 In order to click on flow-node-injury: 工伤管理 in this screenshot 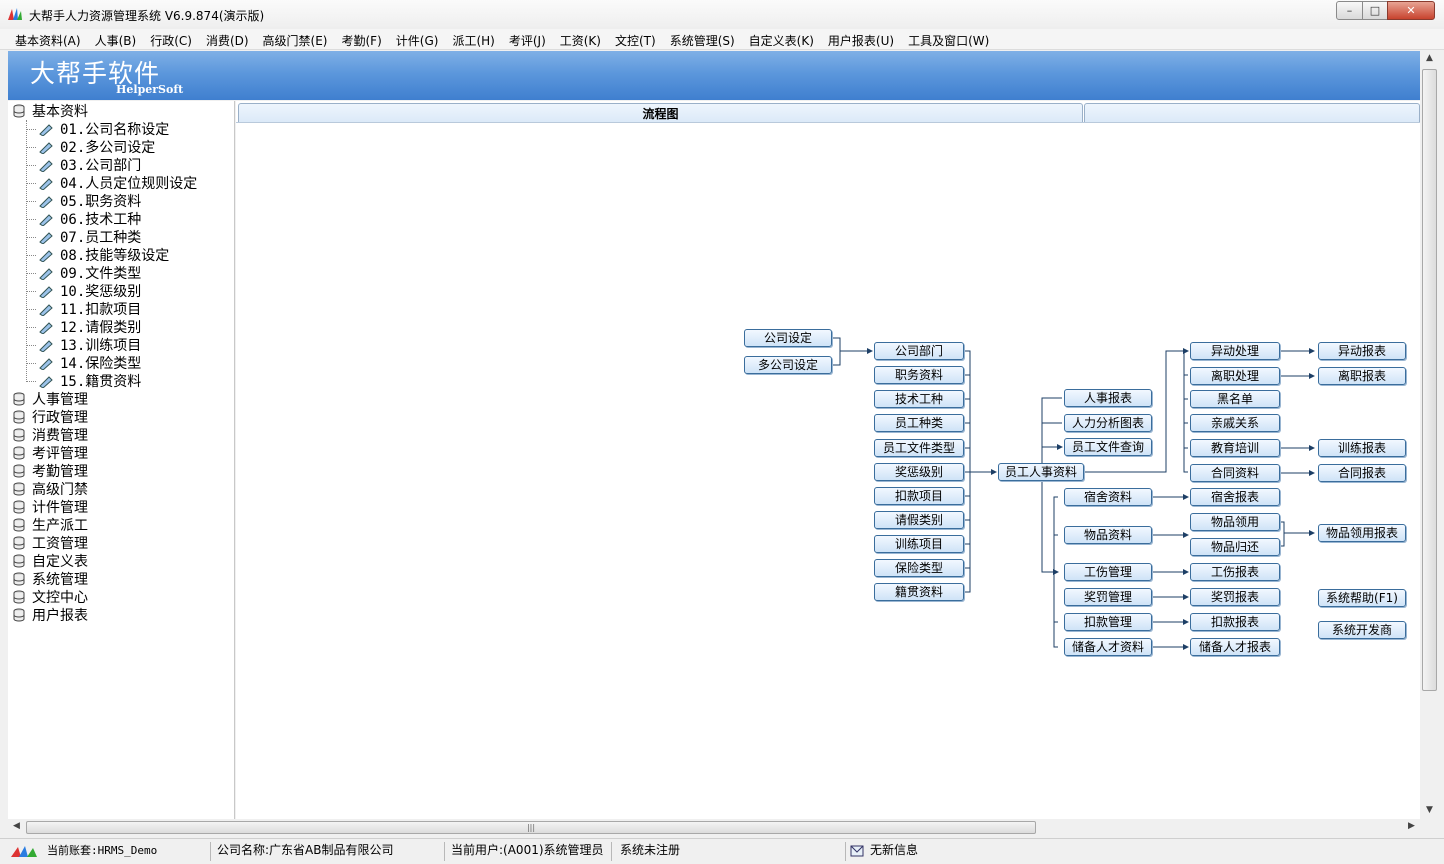, I will do `click(1108, 572)`.